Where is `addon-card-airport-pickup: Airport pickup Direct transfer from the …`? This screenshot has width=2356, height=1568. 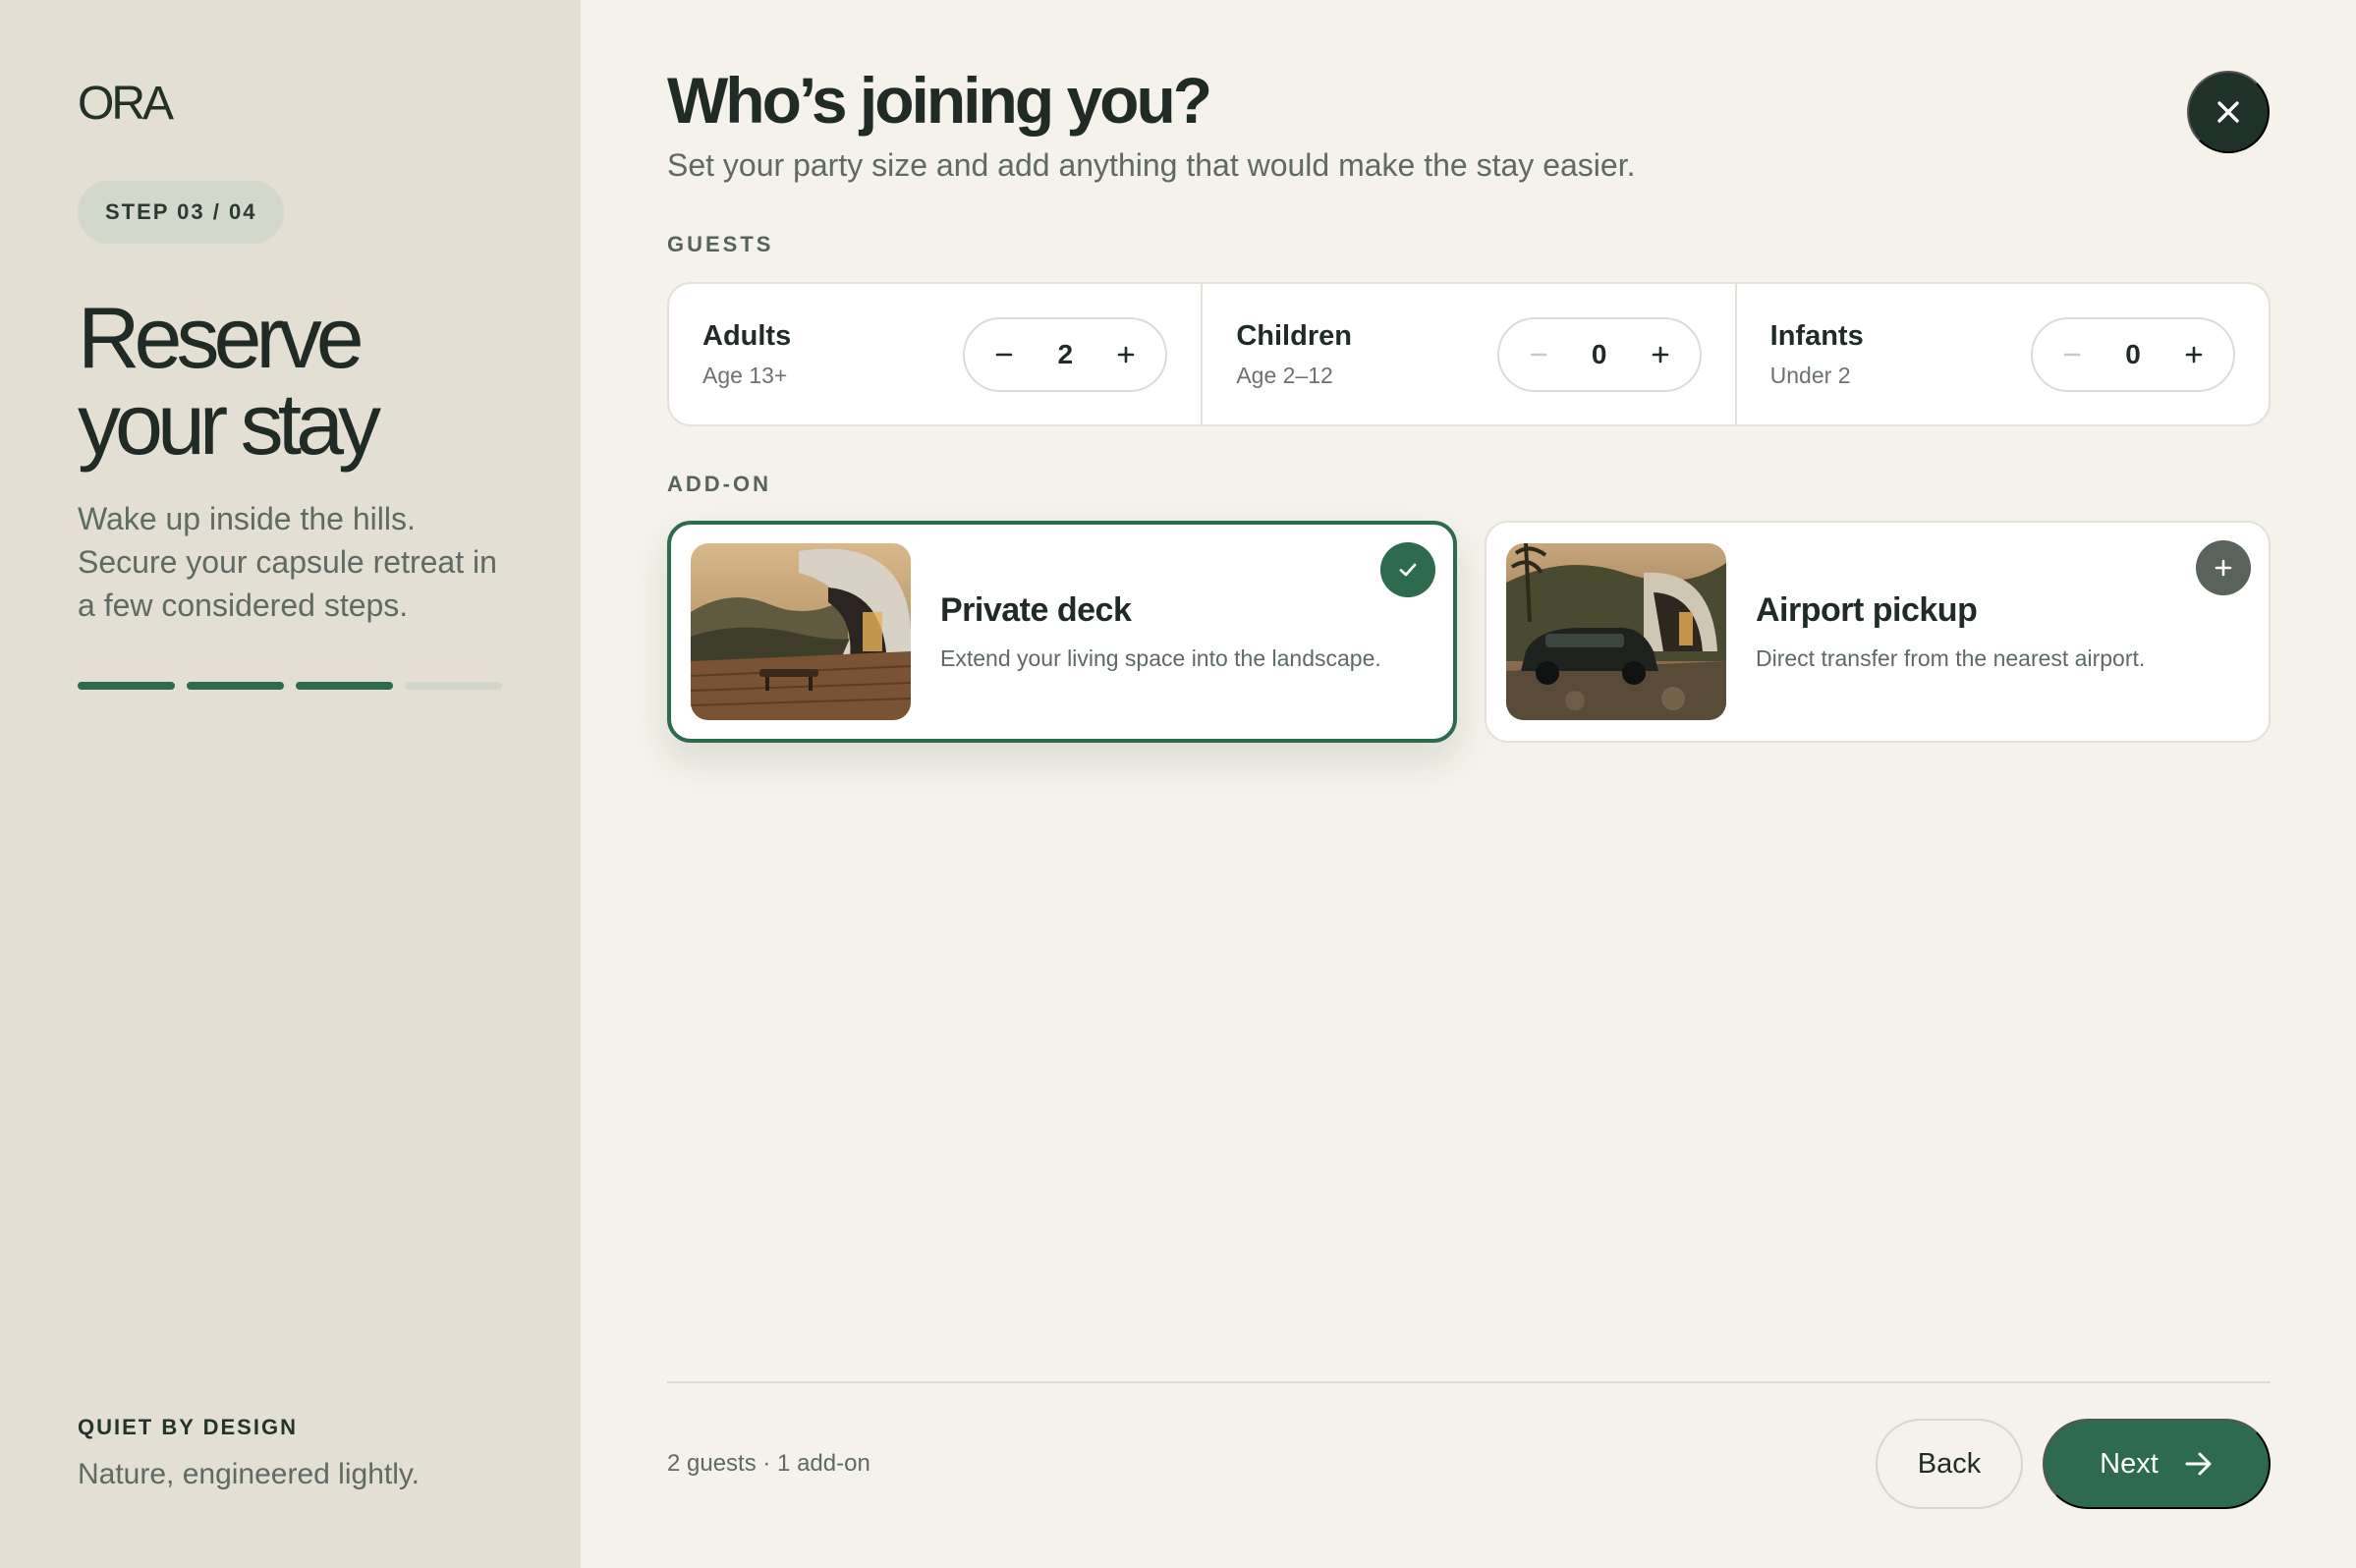
addon-card-airport-pickup: Airport pickup Direct transfer from the … is located at coordinates (1878, 632).